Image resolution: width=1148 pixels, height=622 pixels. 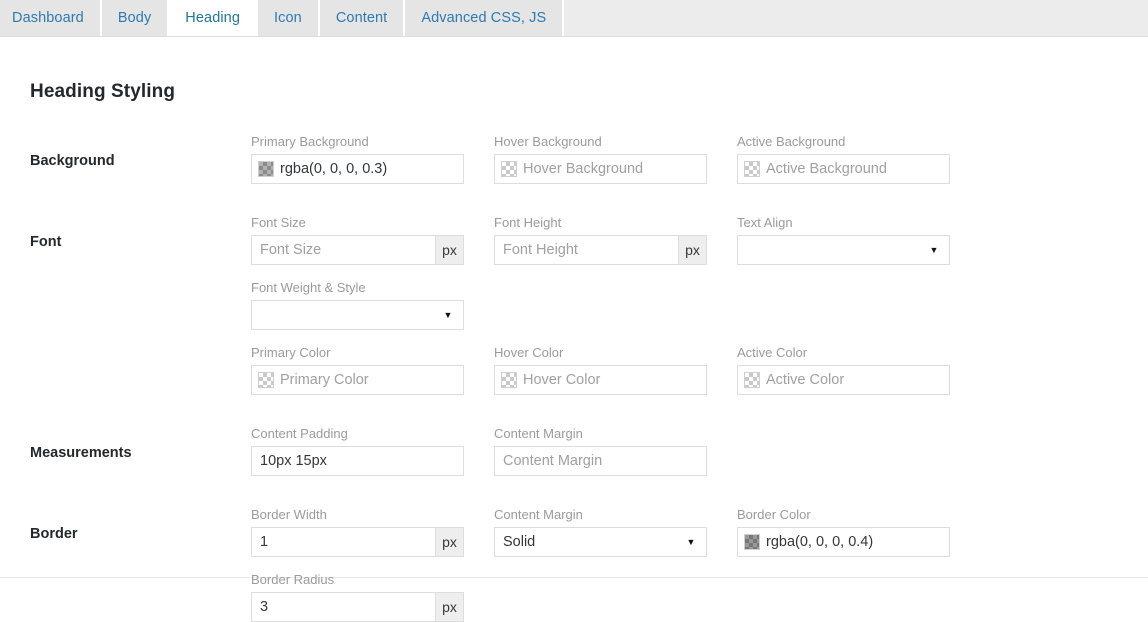 I want to click on section-fields-border: Border Width 1 px Content Margin Solid ▼, so click(x=699, y=564).